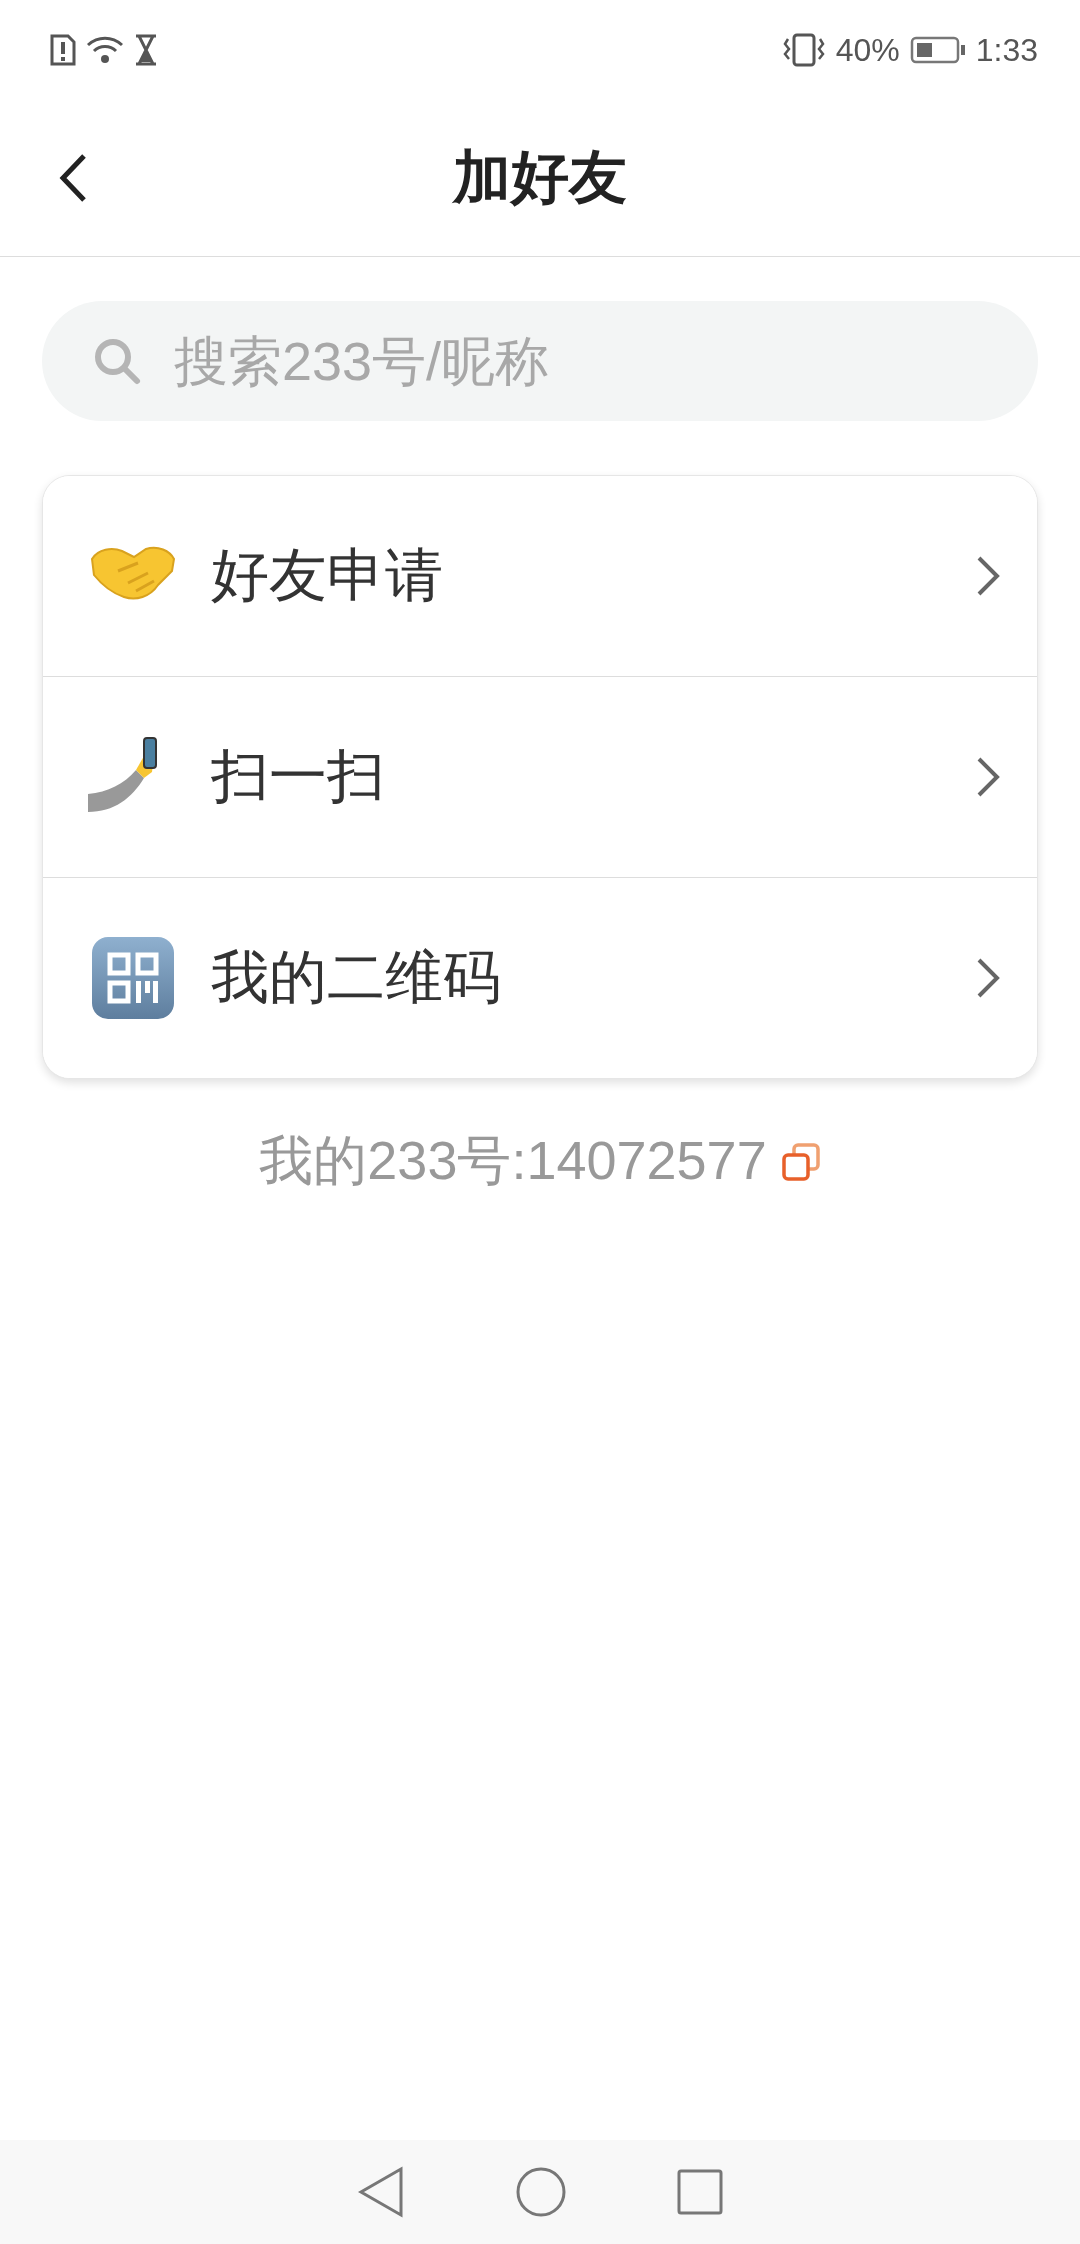 The width and height of the screenshot is (1080, 2244). Describe the element at coordinates (540, 777) in the screenshot. I see `menu-item: 扫一扫` at that location.